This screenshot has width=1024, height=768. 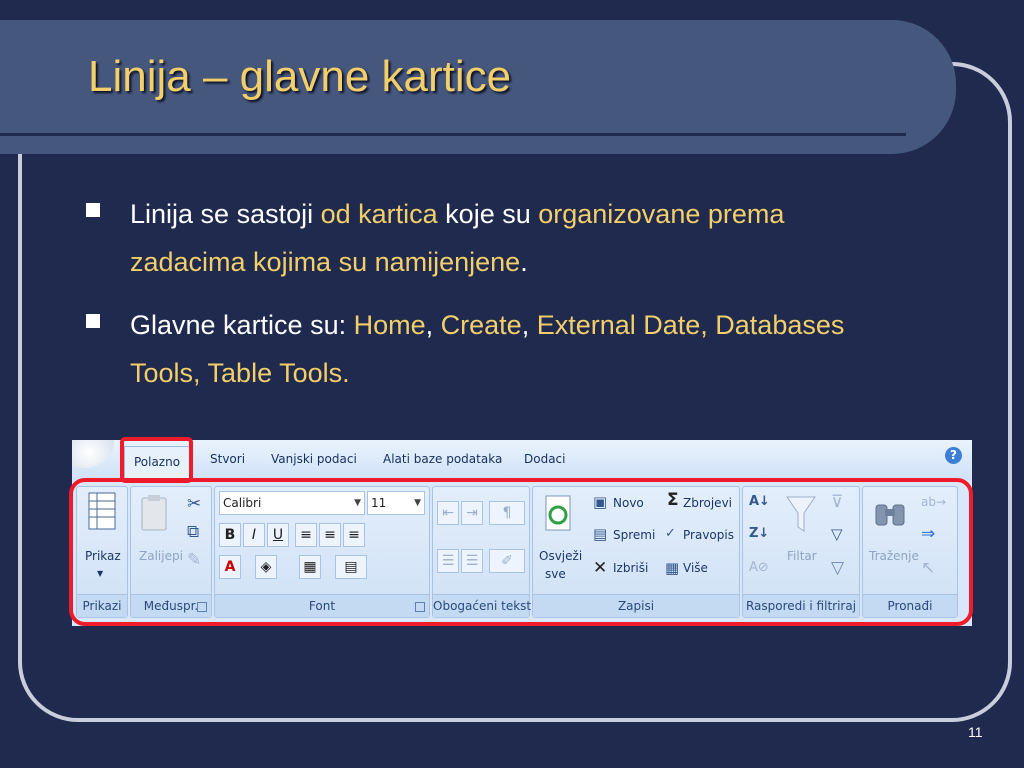 I want to click on bullet-text: Linija se sastoji, so click(x=225, y=214).